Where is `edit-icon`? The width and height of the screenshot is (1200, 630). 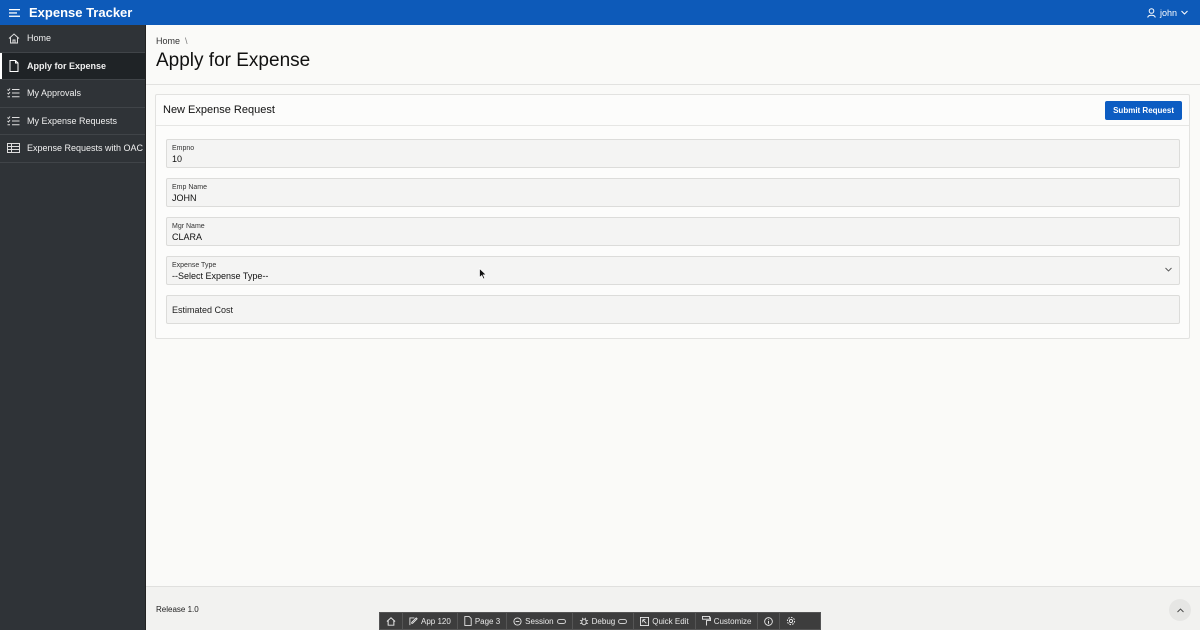
edit-icon is located at coordinates (413, 620).